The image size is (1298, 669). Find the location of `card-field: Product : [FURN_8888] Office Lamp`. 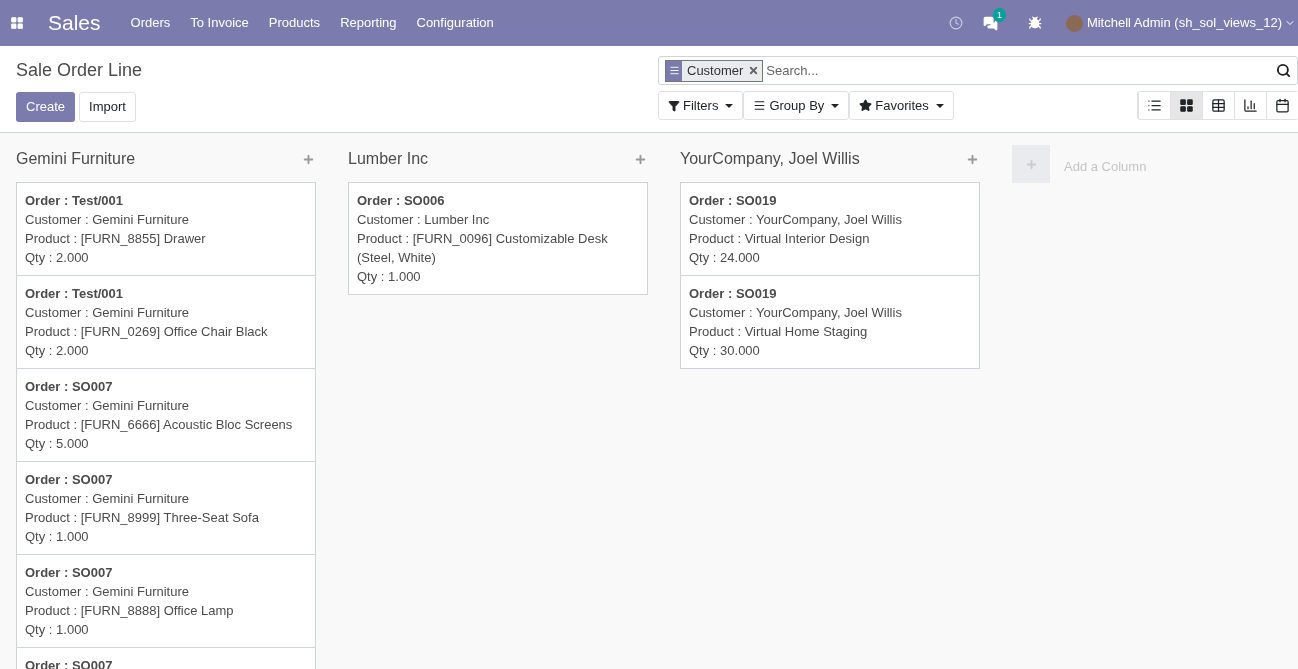

card-field: Product : [FURN_8888] Office Lamp is located at coordinates (166, 610).